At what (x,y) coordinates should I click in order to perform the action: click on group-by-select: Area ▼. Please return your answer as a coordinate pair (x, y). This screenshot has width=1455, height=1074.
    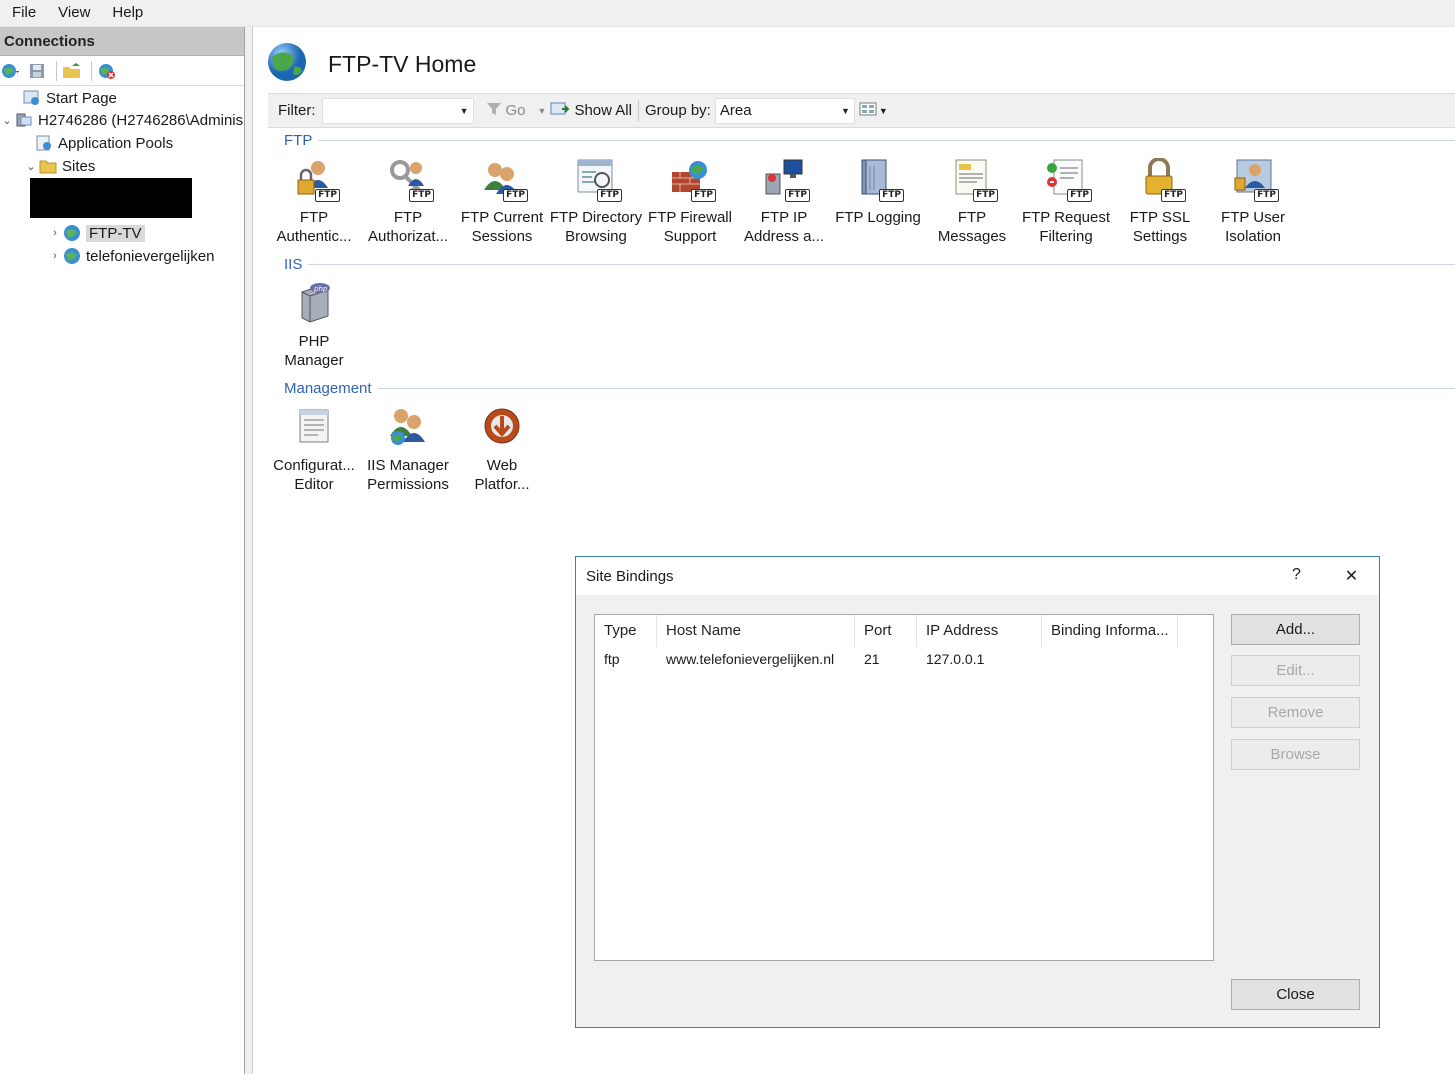
    Looking at the image, I should click on (784, 110).